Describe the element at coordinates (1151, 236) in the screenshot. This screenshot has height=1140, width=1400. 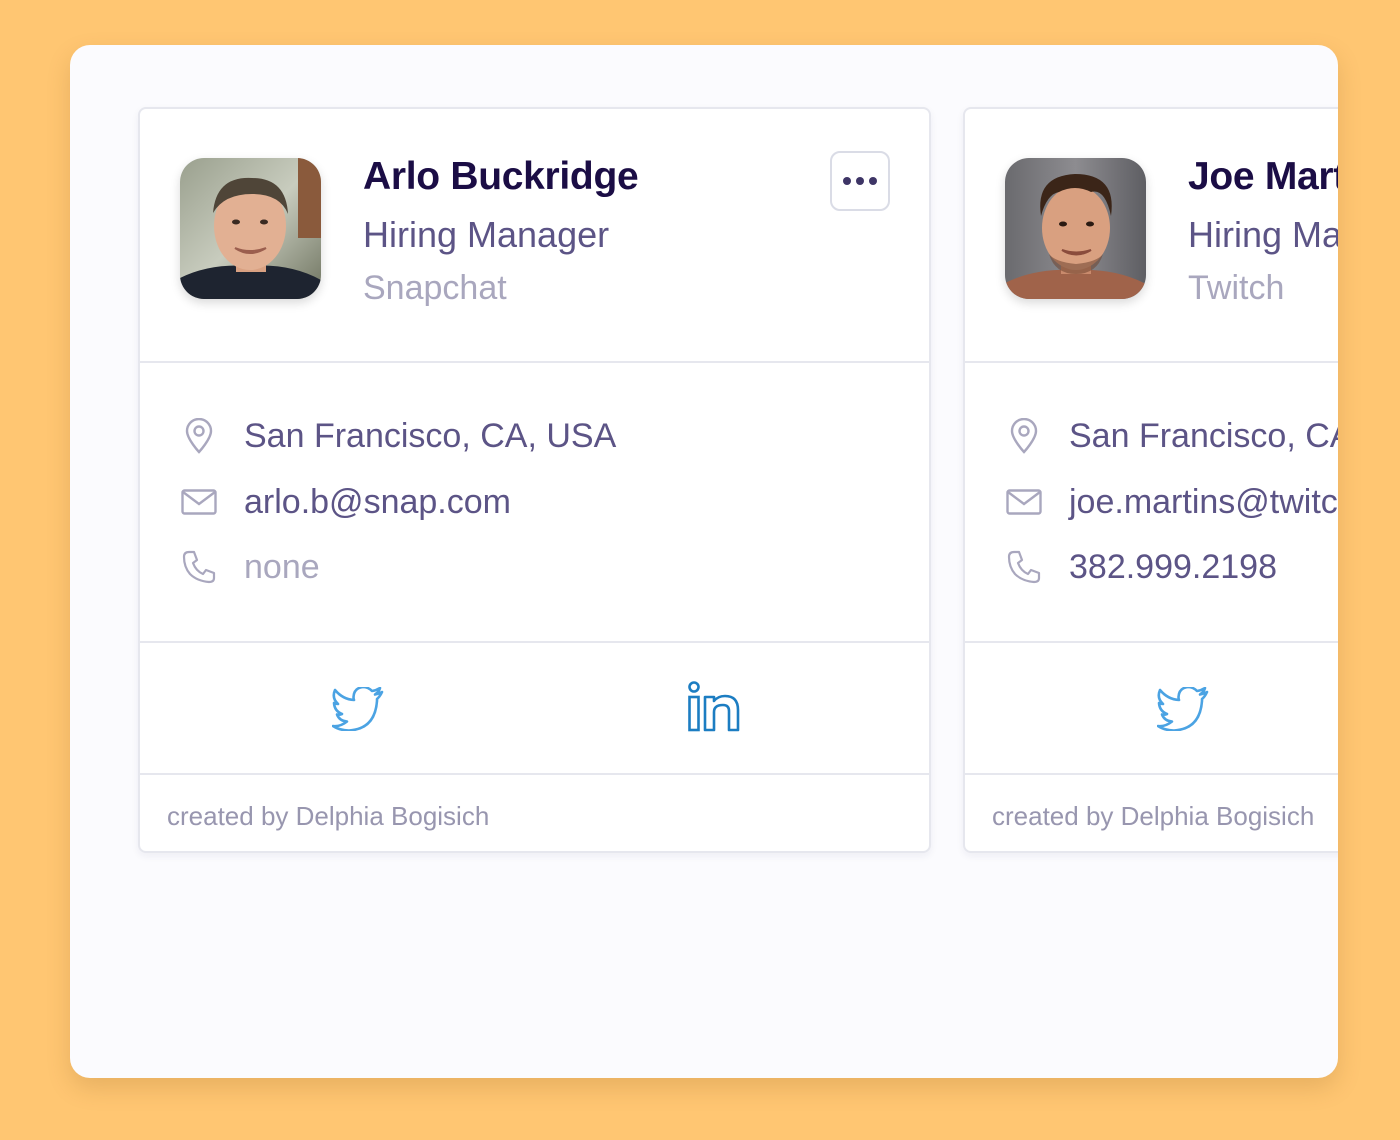
I see `card-header: Joe Martins Hiring Manager Twitch` at that location.